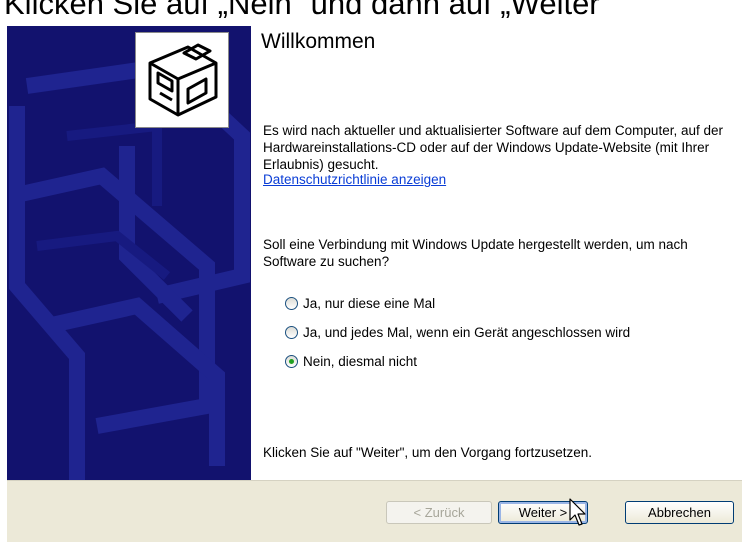  I want to click on option-yes-once: Ja, nur diese eine Mal, so click(360, 303).